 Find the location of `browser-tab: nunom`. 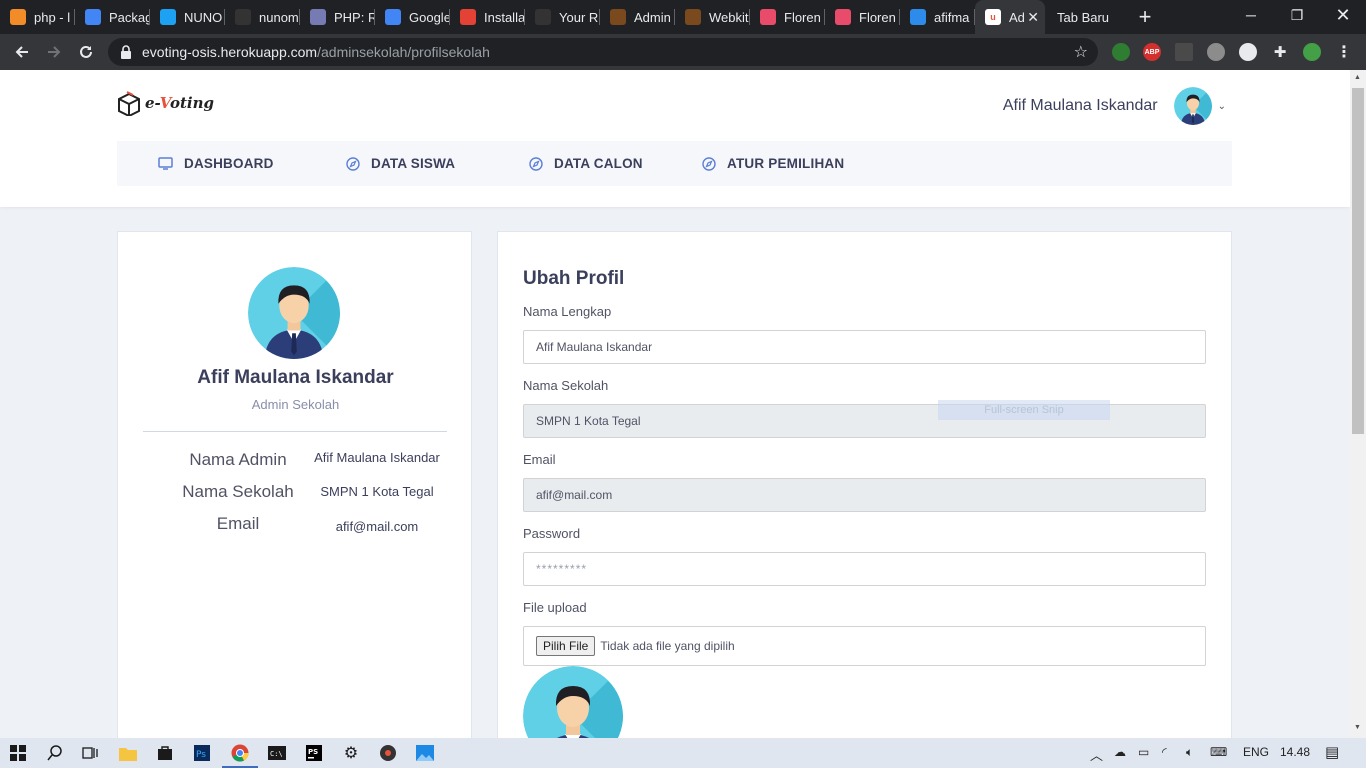

browser-tab: nunom is located at coordinates (262, 17).